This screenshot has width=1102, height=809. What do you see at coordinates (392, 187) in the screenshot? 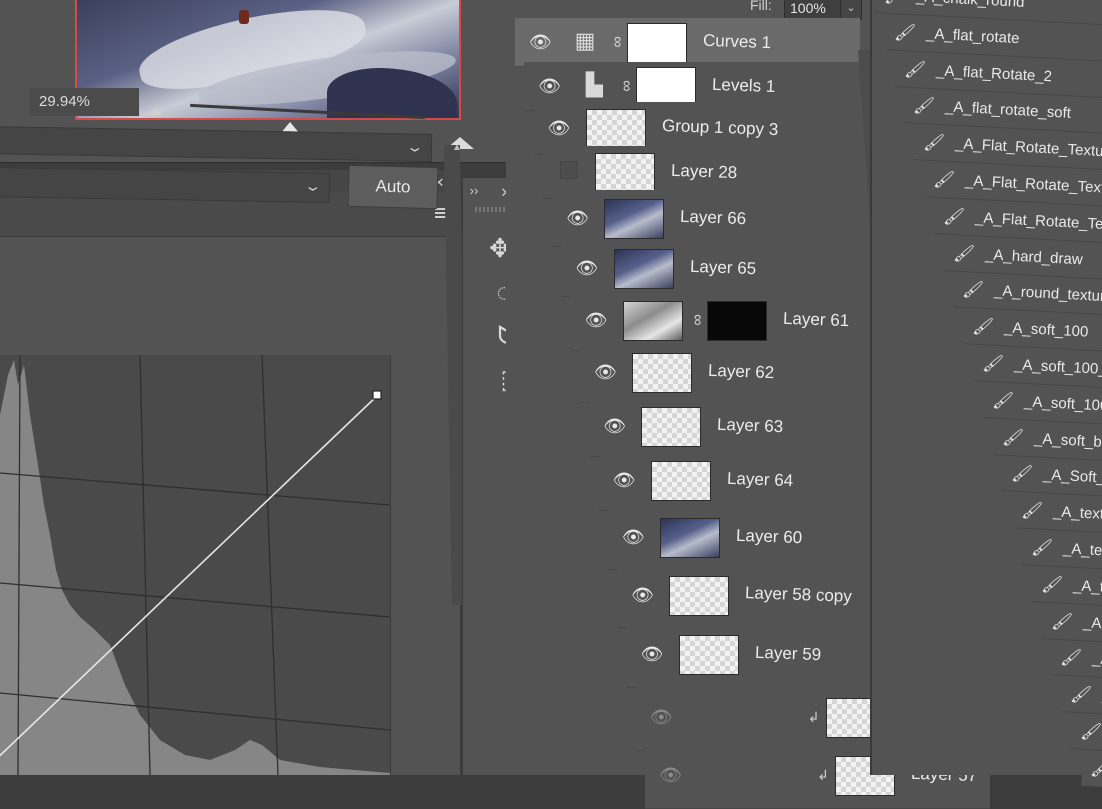
I see `auto-button: Auto` at bounding box center [392, 187].